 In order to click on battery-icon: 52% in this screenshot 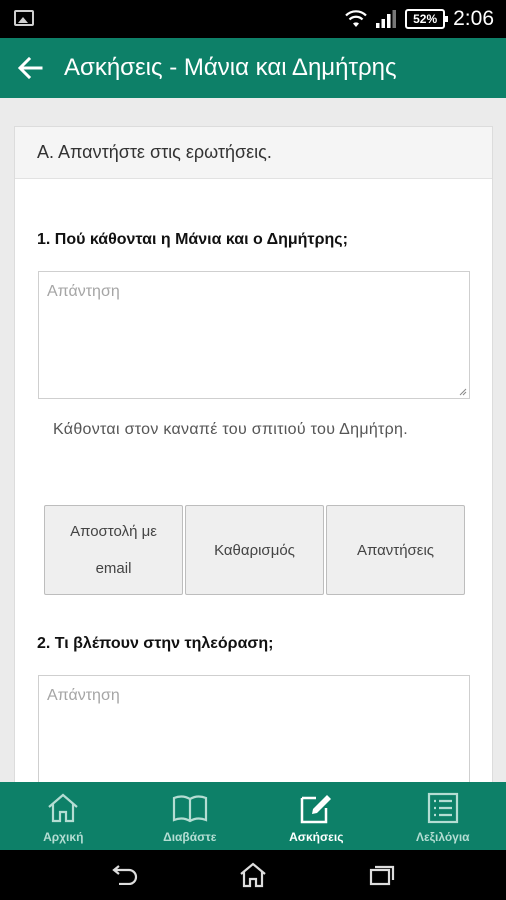, I will do `click(427, 19)`.